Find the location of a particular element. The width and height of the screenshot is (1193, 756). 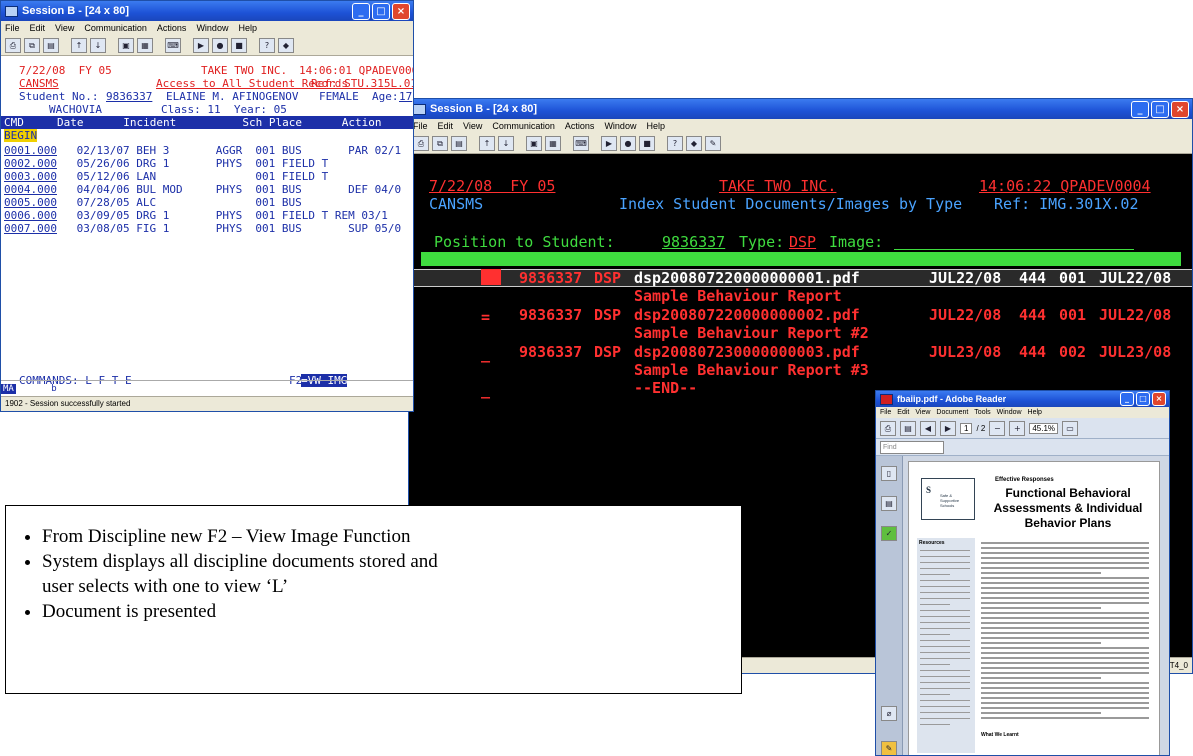

row-cmd-link: 0005.000 is located at coordinates (30, 202).